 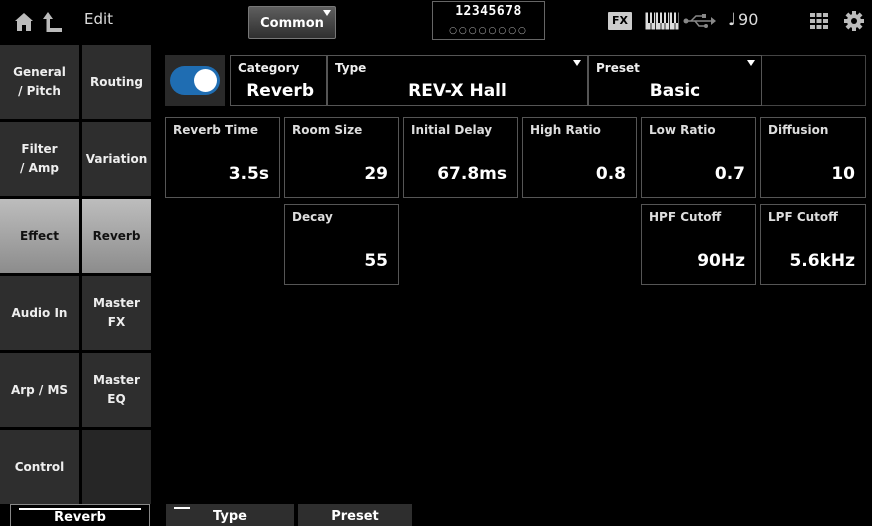 I want to click on param-value: 55, so click(x=376, y=261).